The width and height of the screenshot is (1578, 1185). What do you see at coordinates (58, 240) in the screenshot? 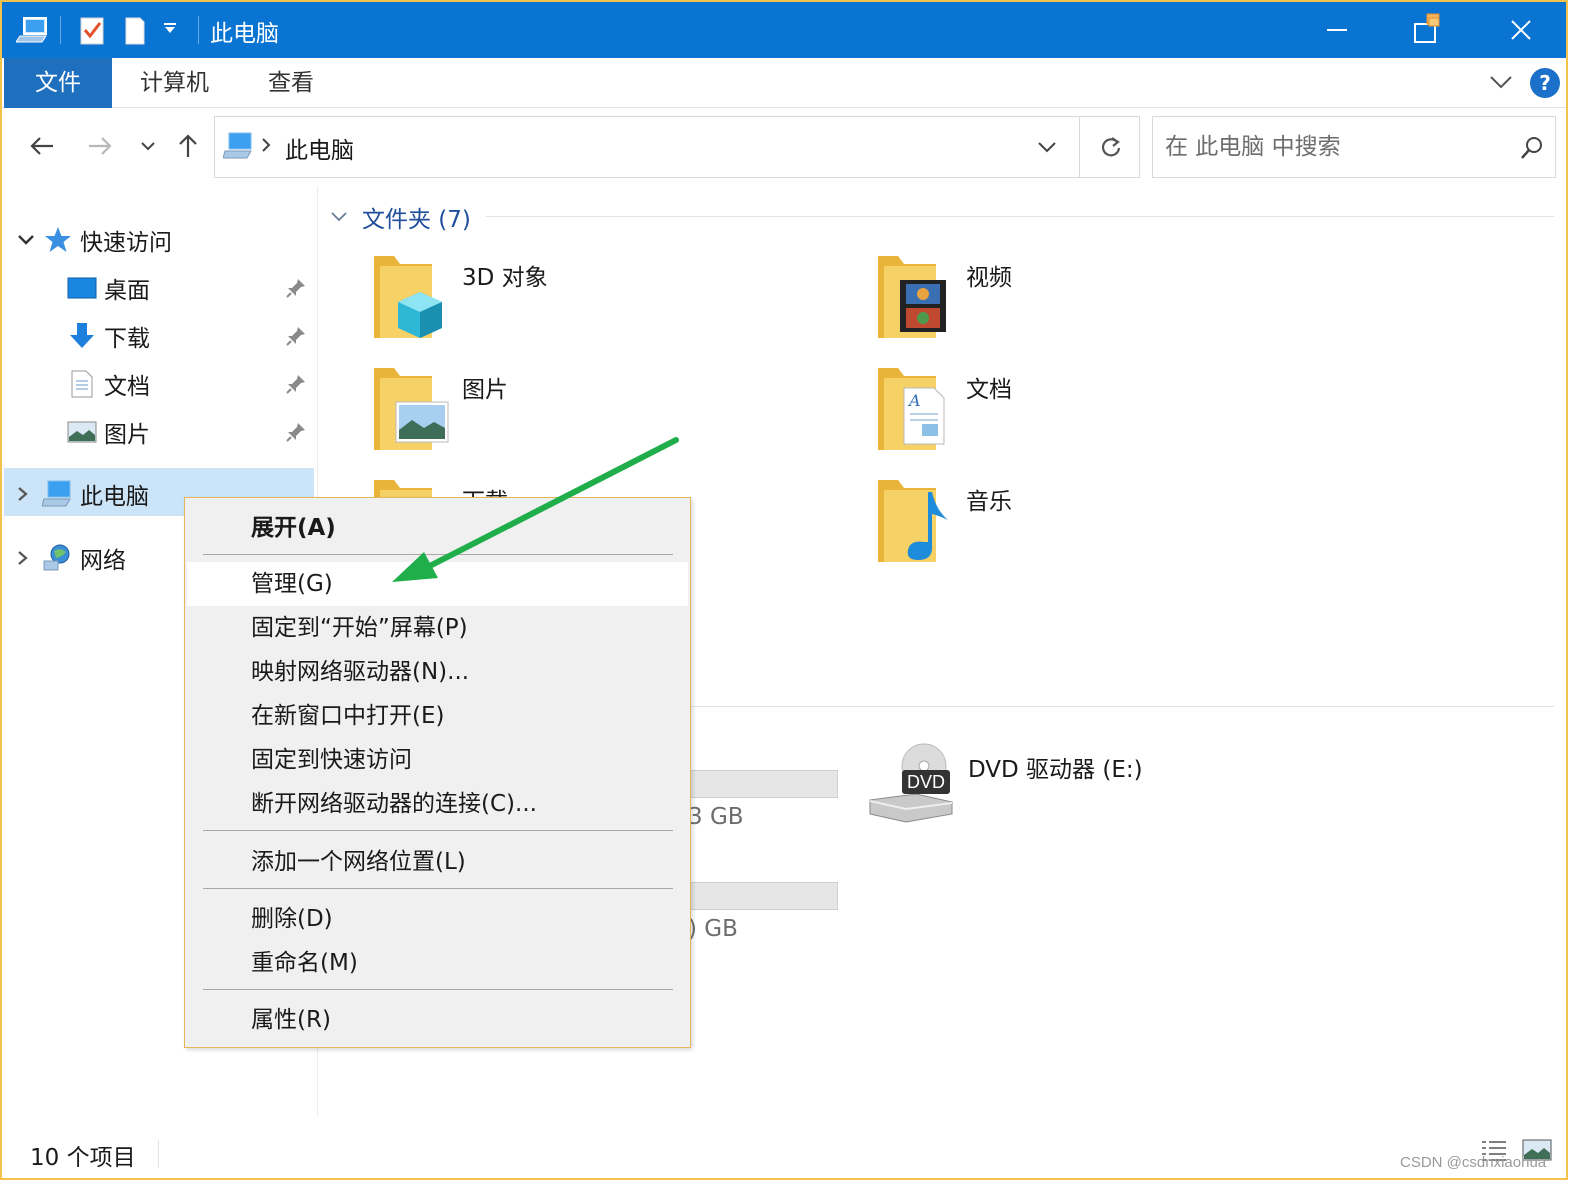
I see `star-icon` at bounding box center [58, 240].